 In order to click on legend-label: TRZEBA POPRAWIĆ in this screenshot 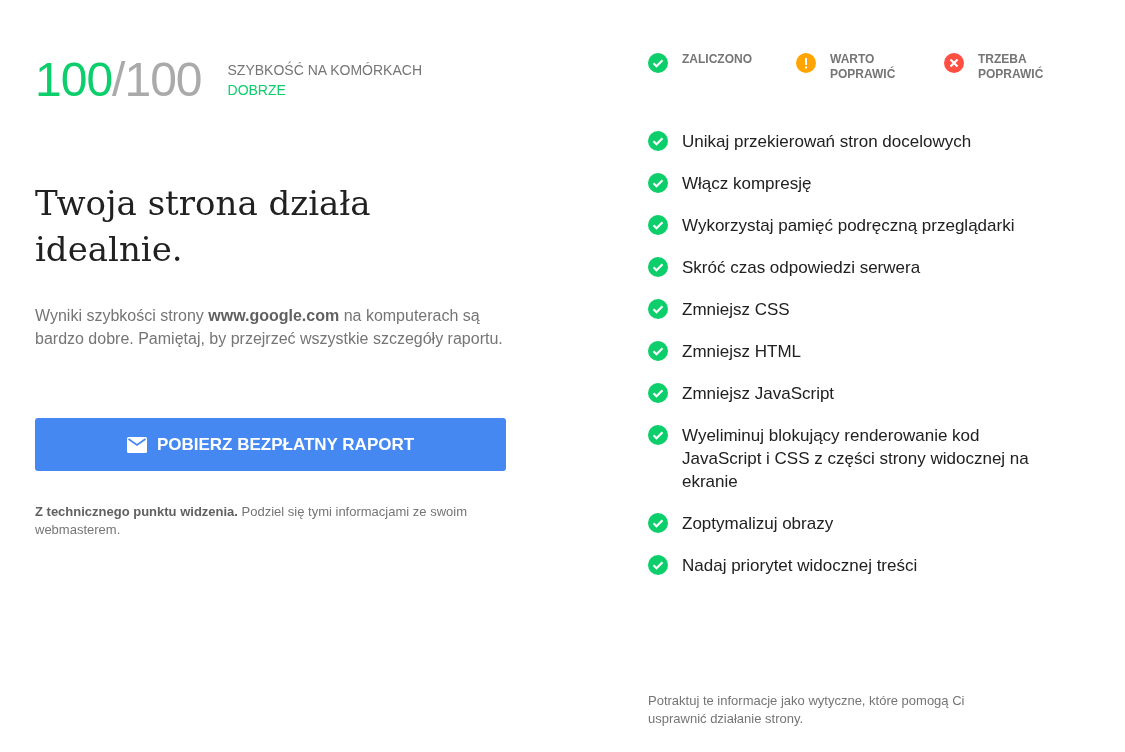, I will do `click(1011, 67)`.